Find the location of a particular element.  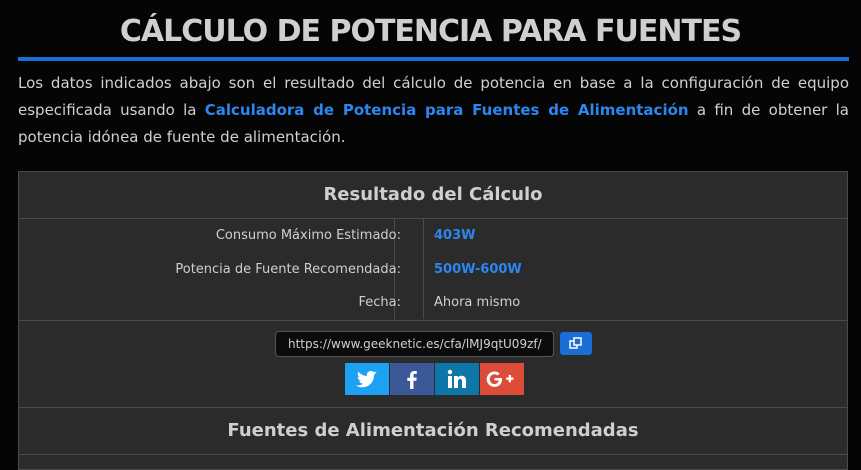

row-value: 403W is located at coordinates (455, 235).